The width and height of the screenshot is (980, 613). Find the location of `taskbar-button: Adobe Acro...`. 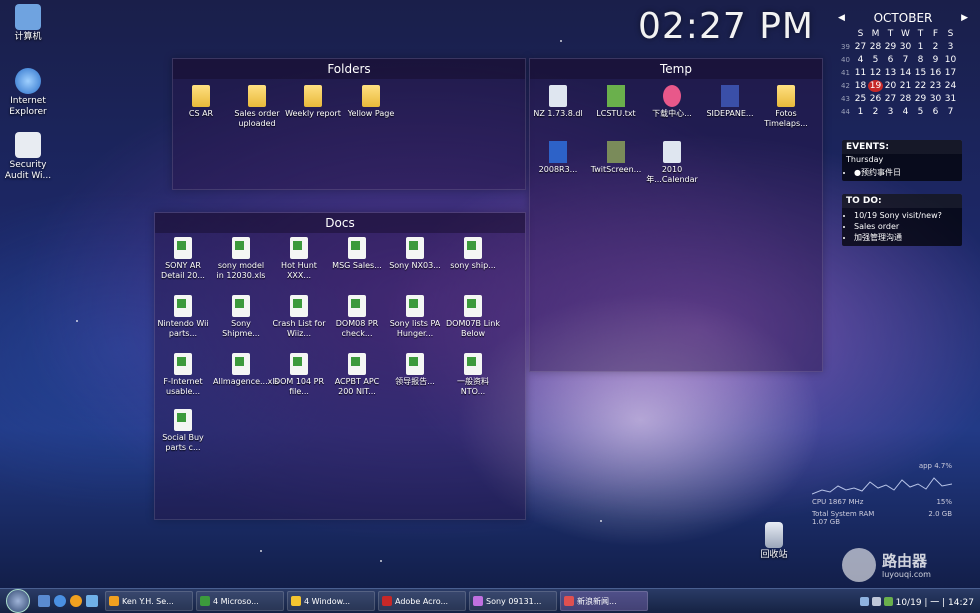

taskbar-button: Adobe Acro... is located at coordinates (422, 601).